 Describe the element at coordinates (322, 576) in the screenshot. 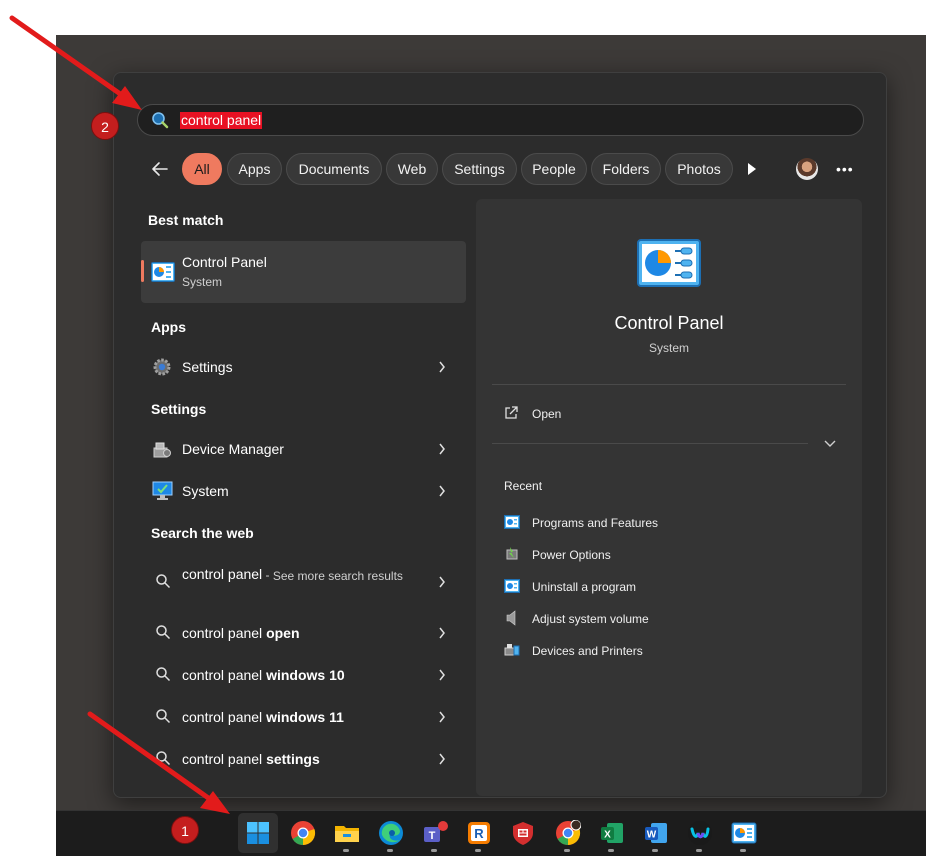

I see `web-result-see-more: control panel - See more search results` at that location.